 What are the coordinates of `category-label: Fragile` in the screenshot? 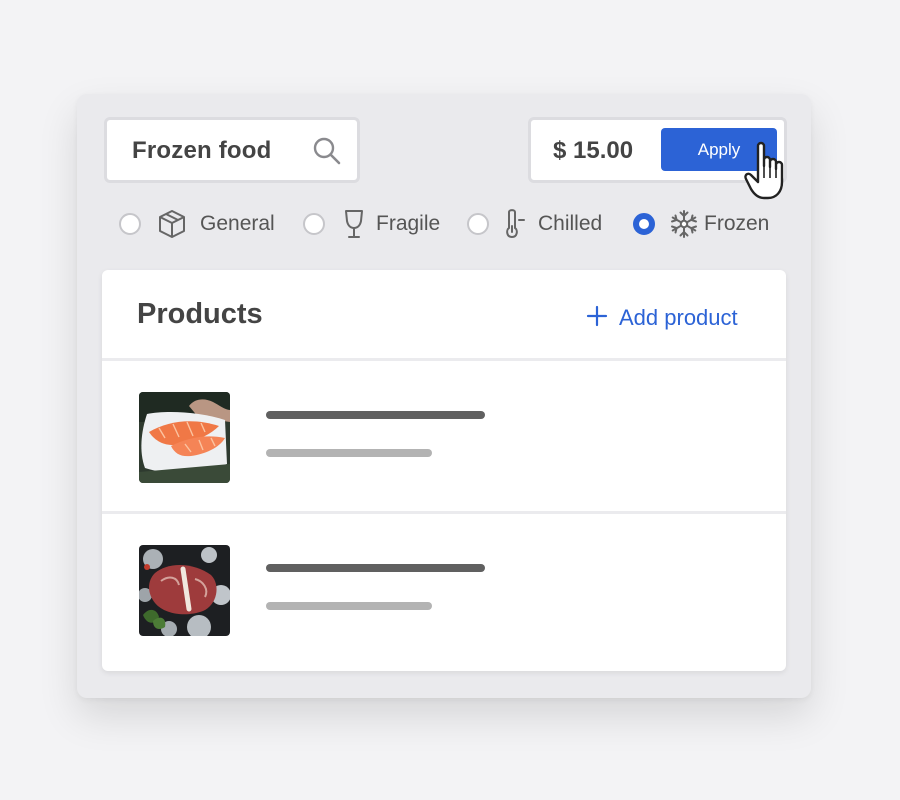 It's located at (408, 223).